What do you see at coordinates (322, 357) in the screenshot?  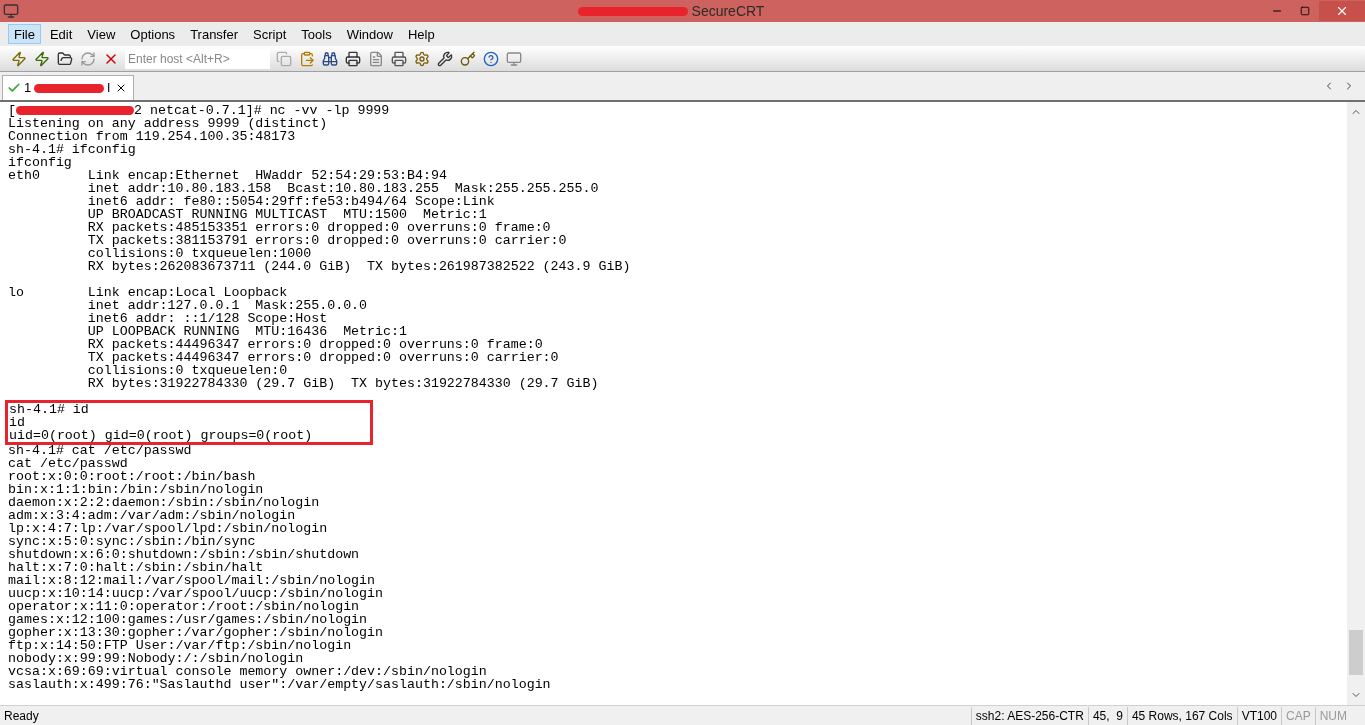 I see `terminal-line: TX packets:44496347 errors:0 dropped:0 overruns:0 carrier:0` at bounding box center [322, 357].